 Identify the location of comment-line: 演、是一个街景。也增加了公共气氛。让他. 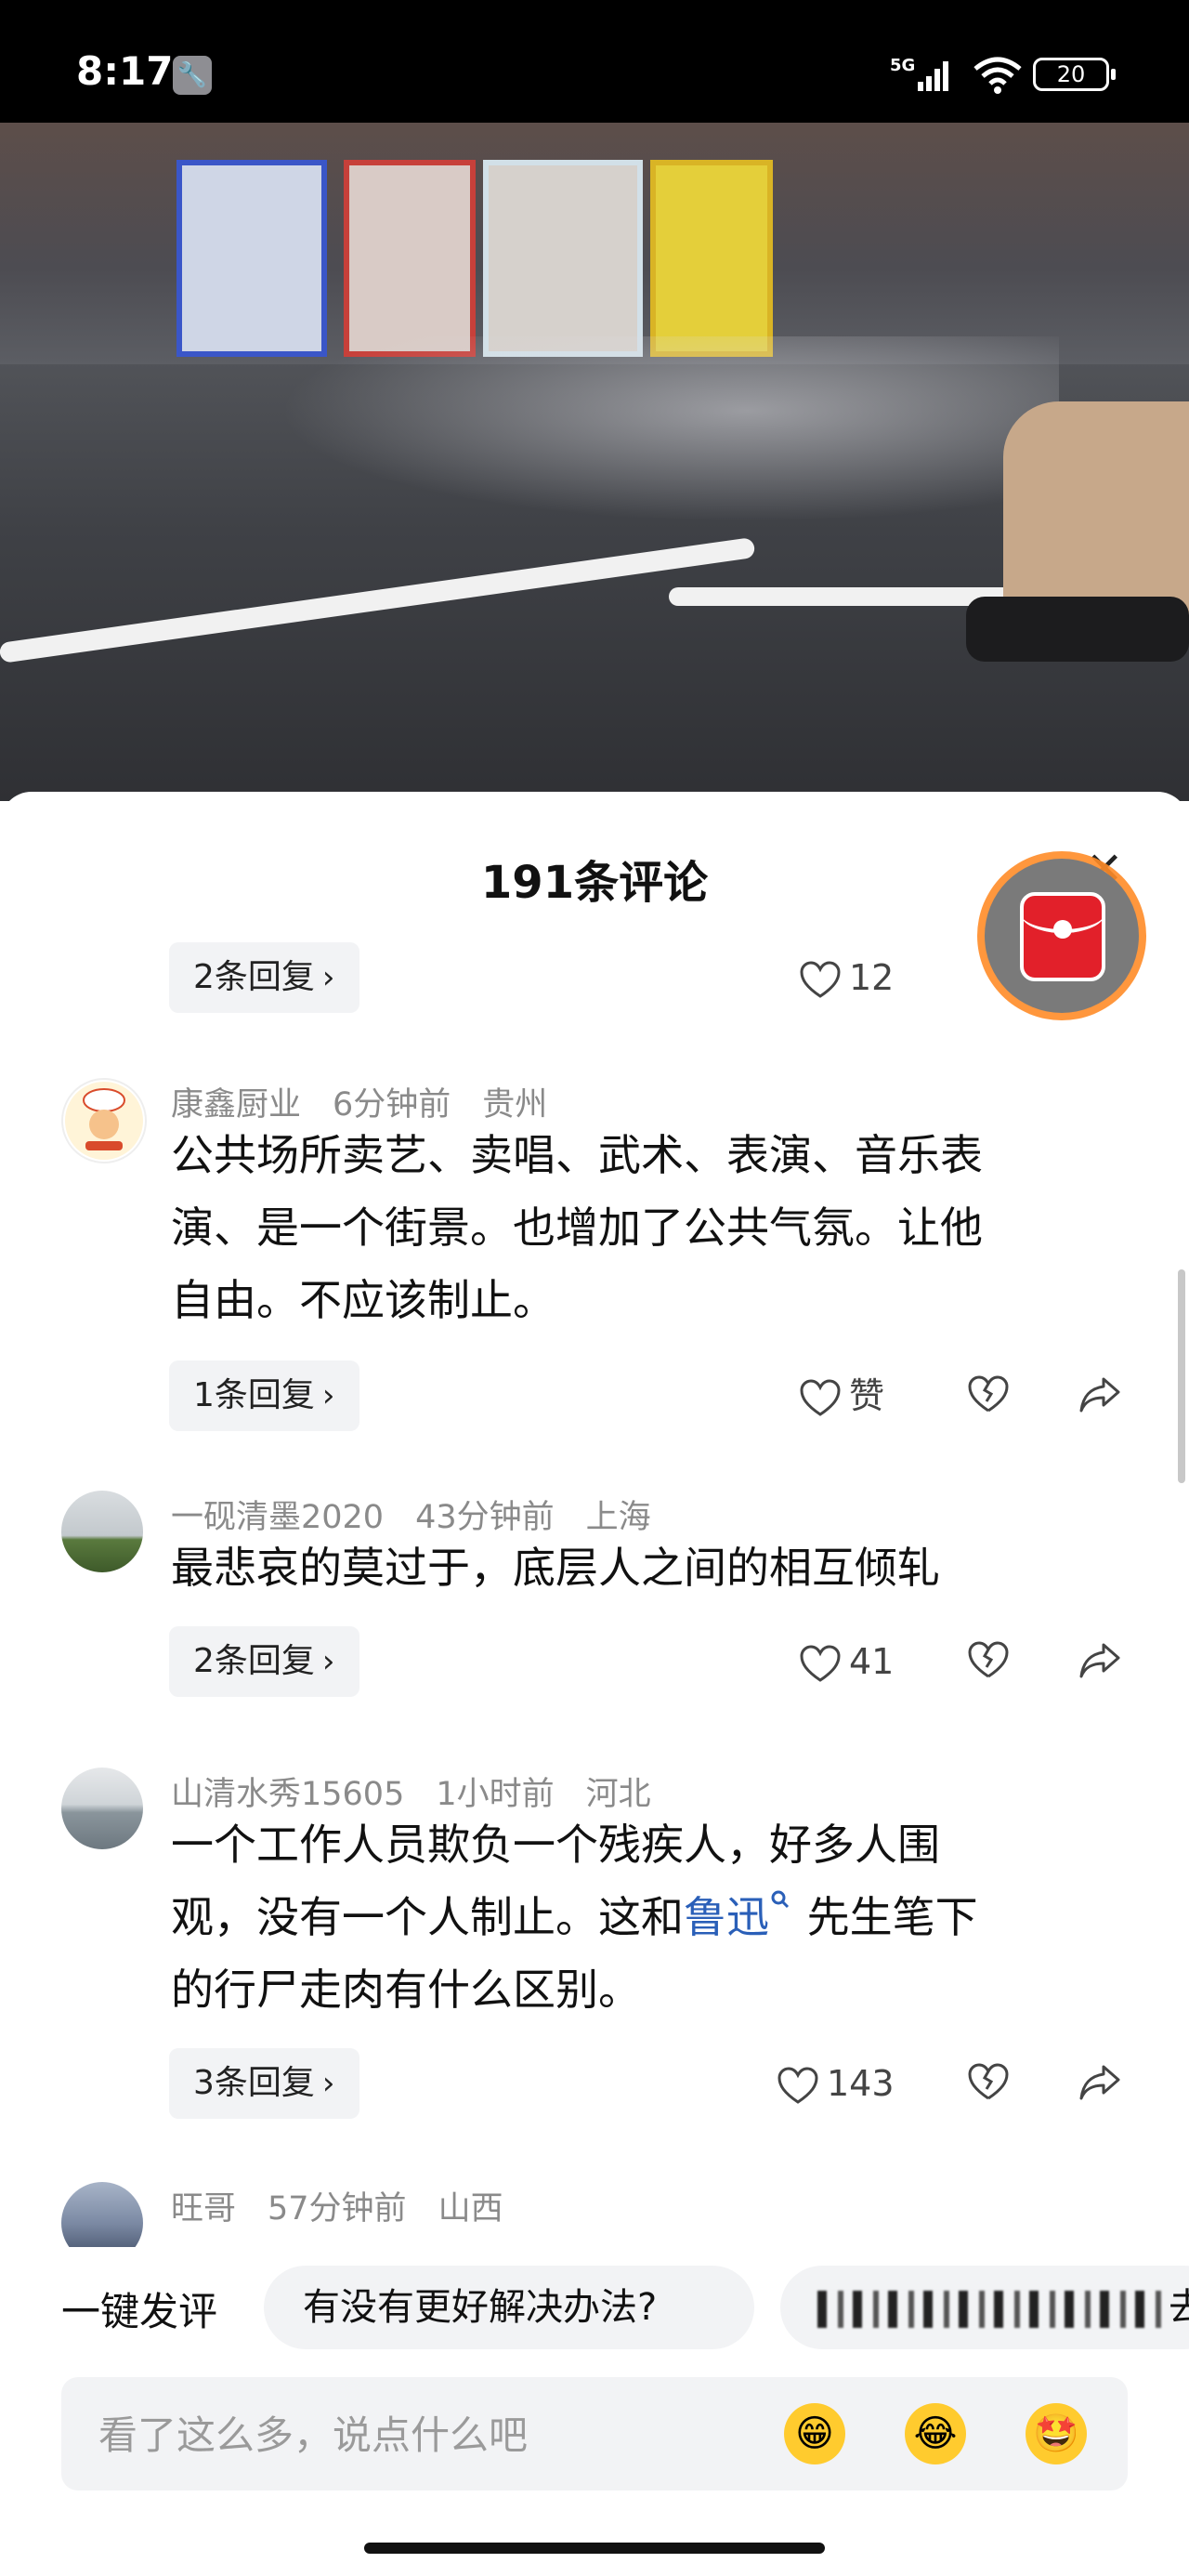
(577, 1228).